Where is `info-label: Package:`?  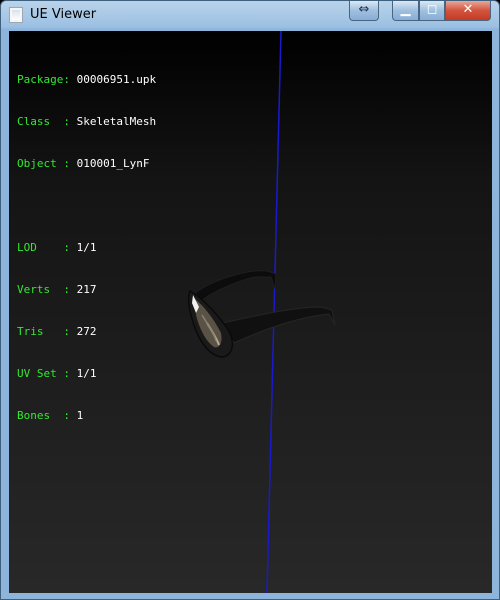 info-label: Package: is located at coordinates (43, 79).